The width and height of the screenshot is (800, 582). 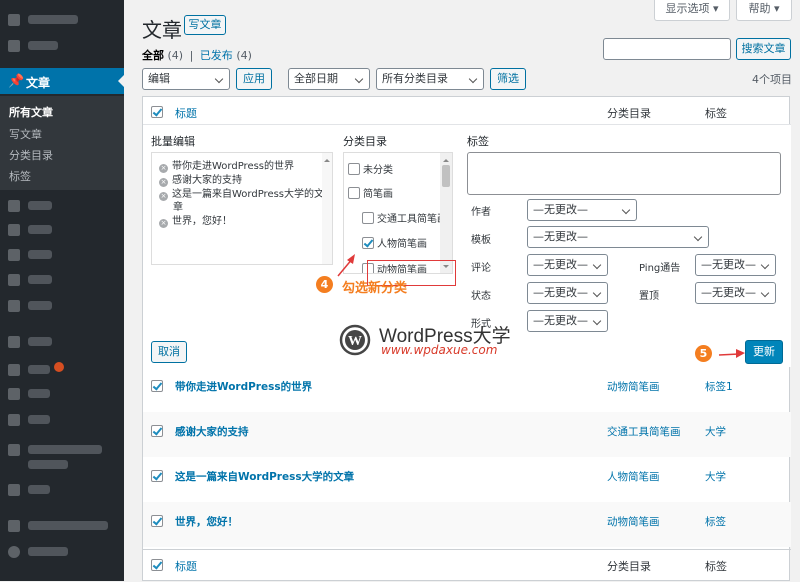 What do you see at coordinates (59, 367) in the screenshot?
I see `update-badge` at bounding box center [59, 367].